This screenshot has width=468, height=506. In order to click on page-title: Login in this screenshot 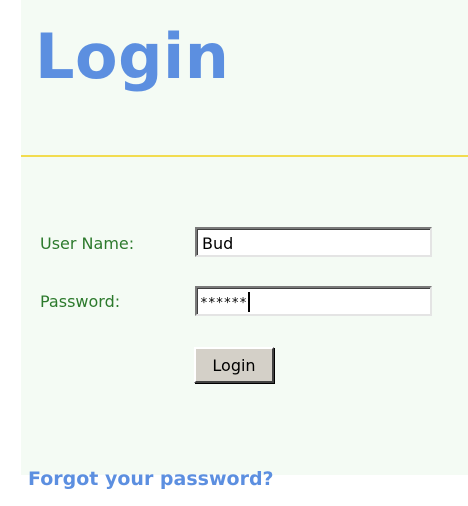, I will do `click(132, 56)`.